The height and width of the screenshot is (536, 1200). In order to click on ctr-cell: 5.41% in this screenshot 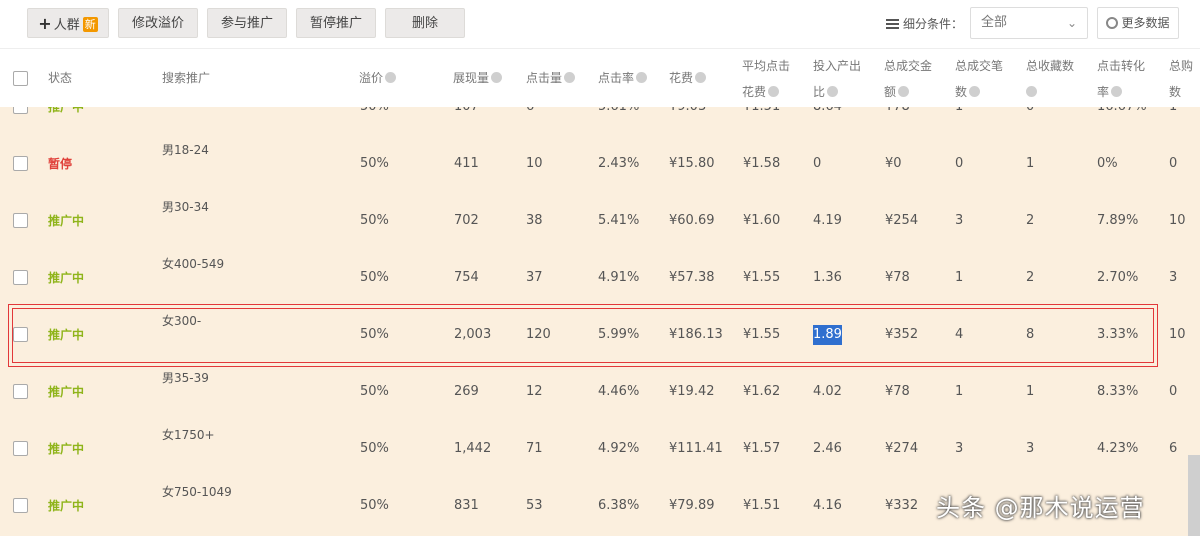, I will do `click(619, 220)`.